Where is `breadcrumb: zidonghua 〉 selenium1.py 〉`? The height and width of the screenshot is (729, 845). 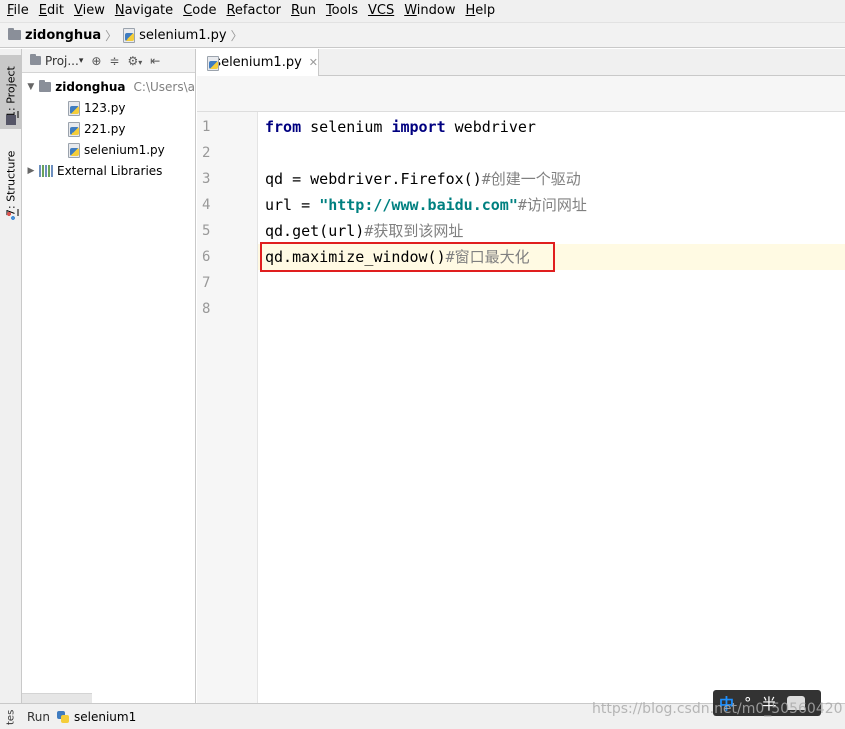
breadcrumb: zidonghua 〉 selenium1.py 〉 is located at coordinates (422, 35).